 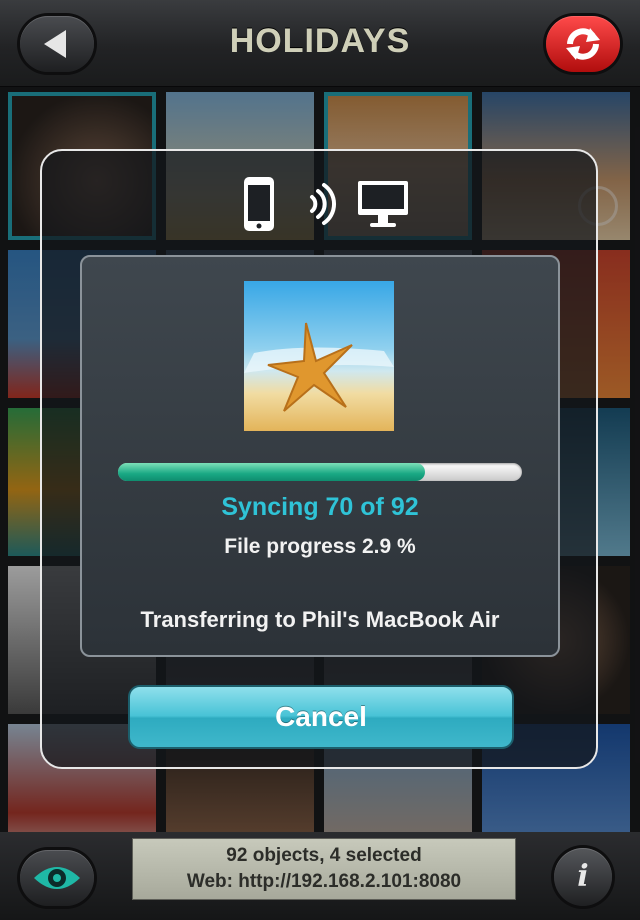 I want to click on top-navigation-bar: HOLIDAYS, so click(x=320, y=43).